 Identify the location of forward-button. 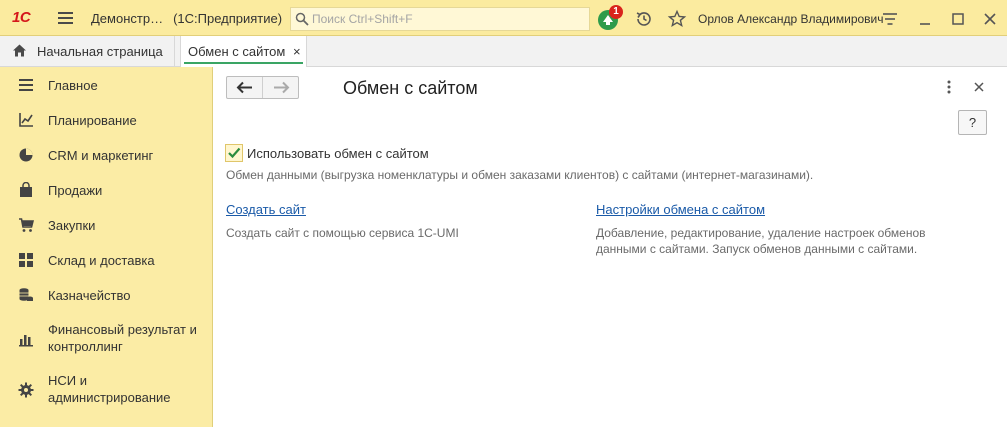
(281, 87).